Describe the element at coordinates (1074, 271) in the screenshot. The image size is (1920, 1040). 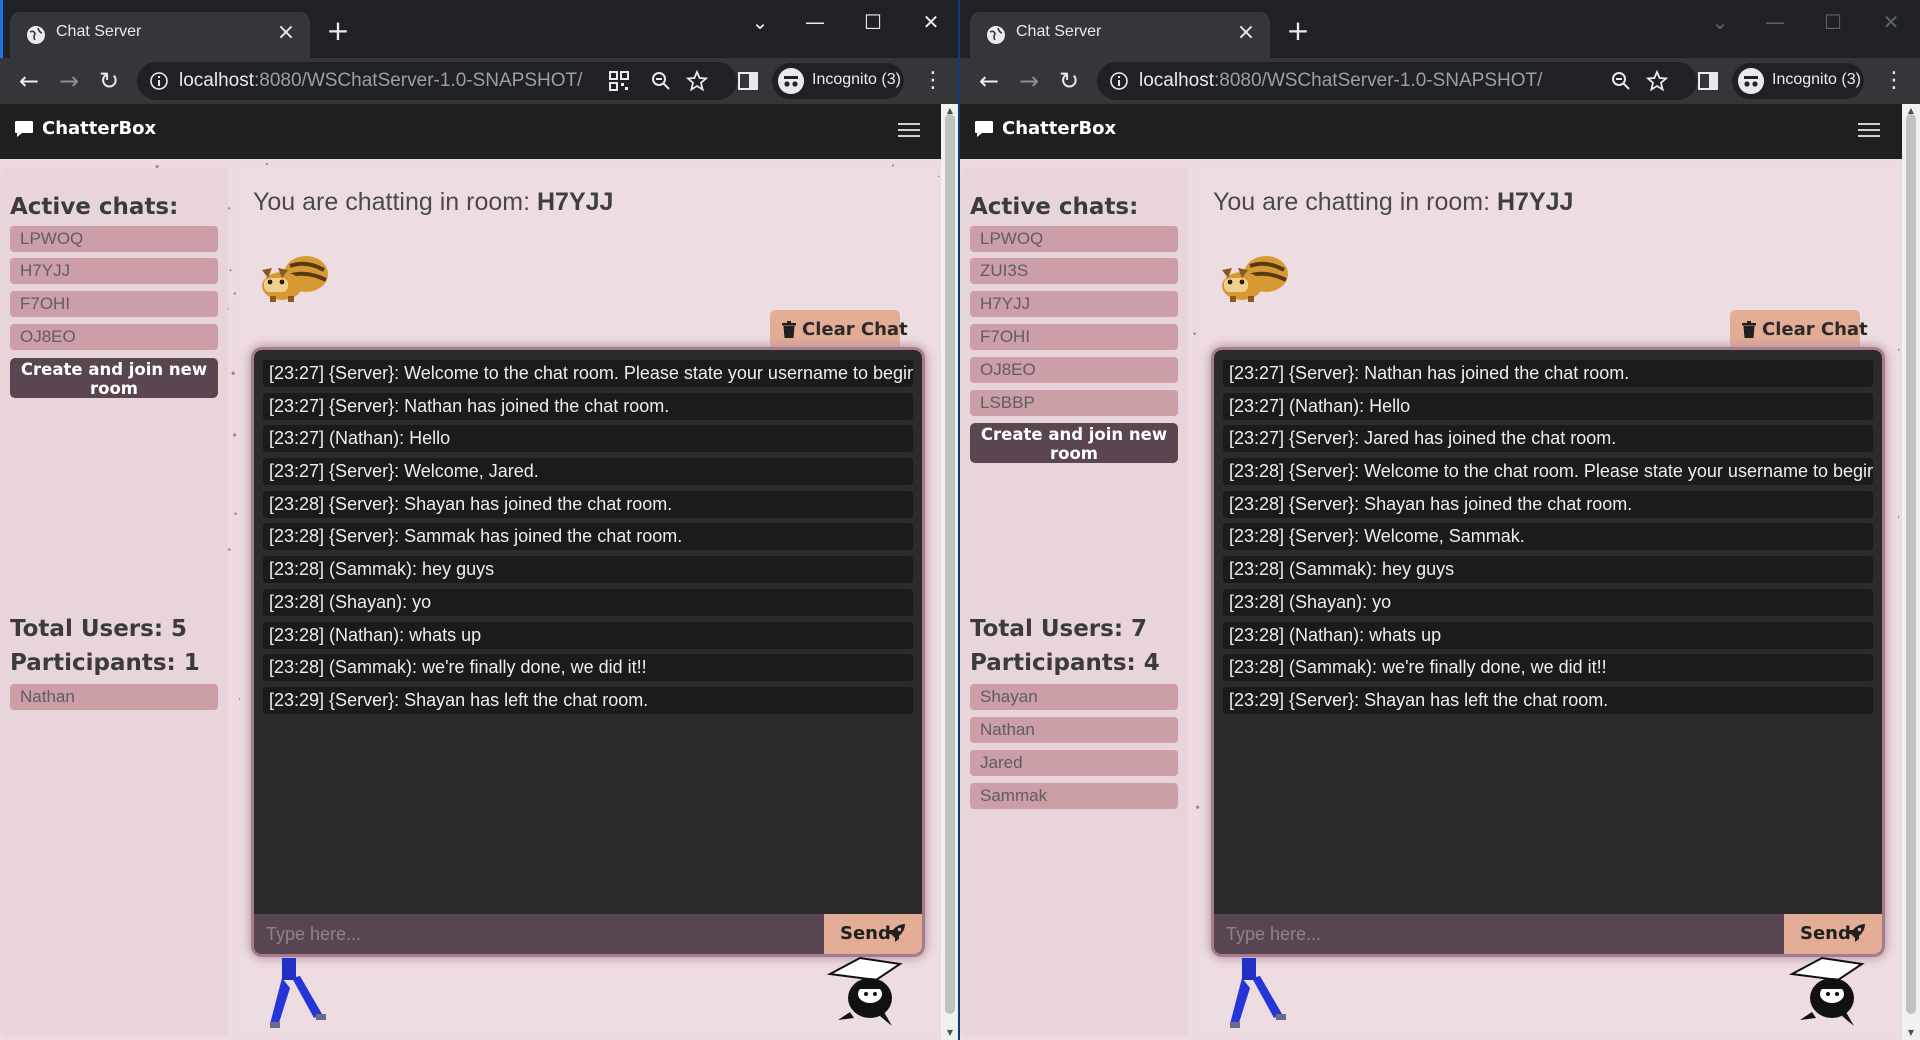
I see `room-chip: ZUI3S` at that location.